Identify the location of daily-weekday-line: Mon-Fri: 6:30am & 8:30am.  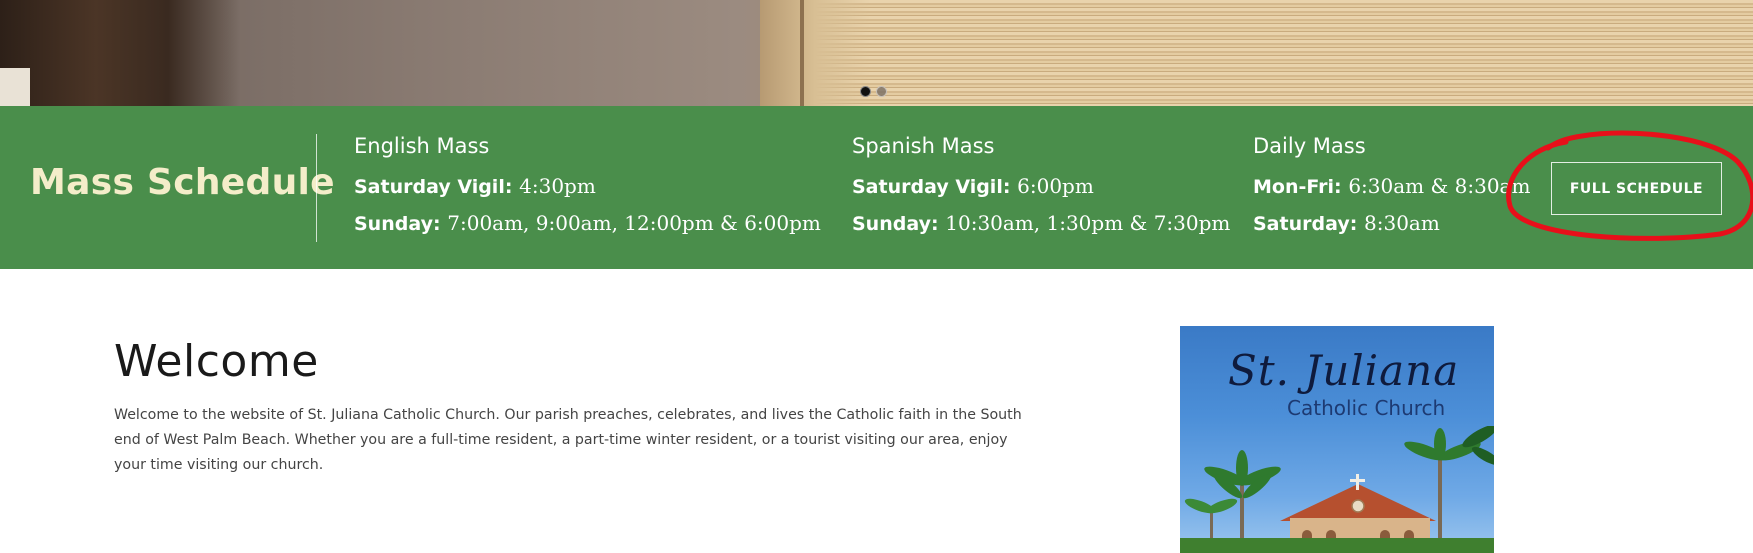
(1391, 186).